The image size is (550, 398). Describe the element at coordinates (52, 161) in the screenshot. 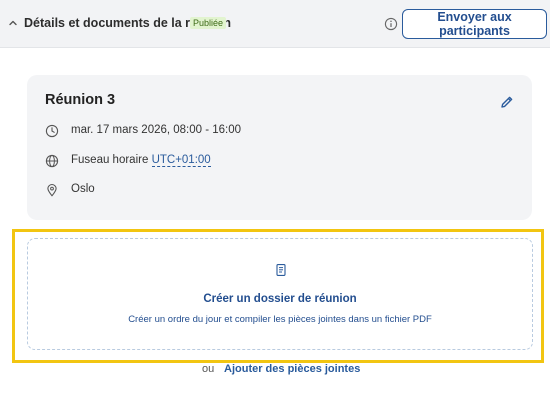

I see `globe-icon` at that location.